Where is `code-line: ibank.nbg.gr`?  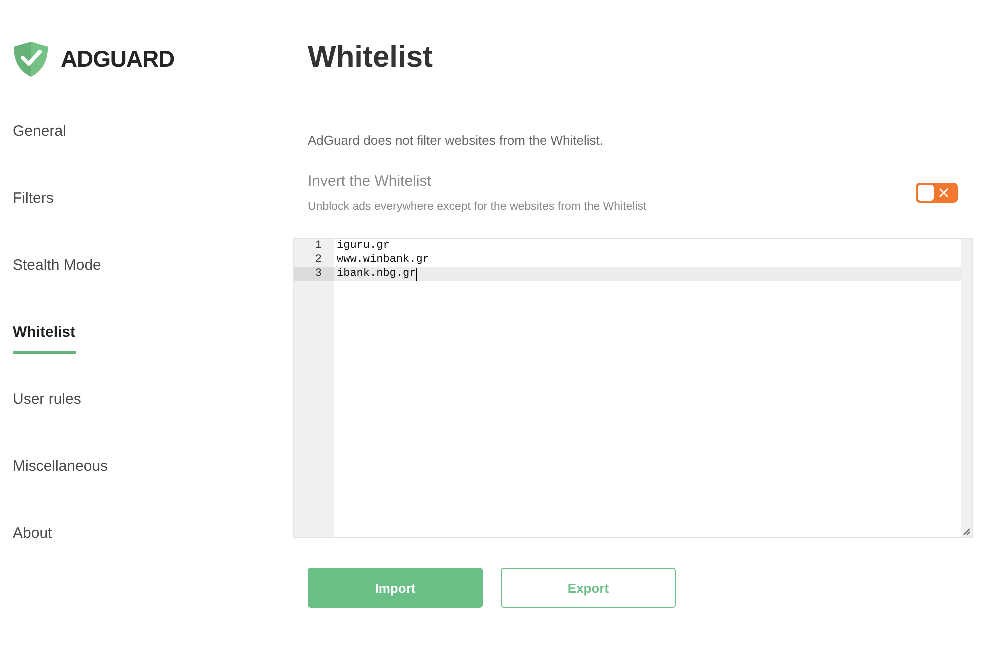
code-line: ibank.nbg.gr is located at coordinates (376, 274).